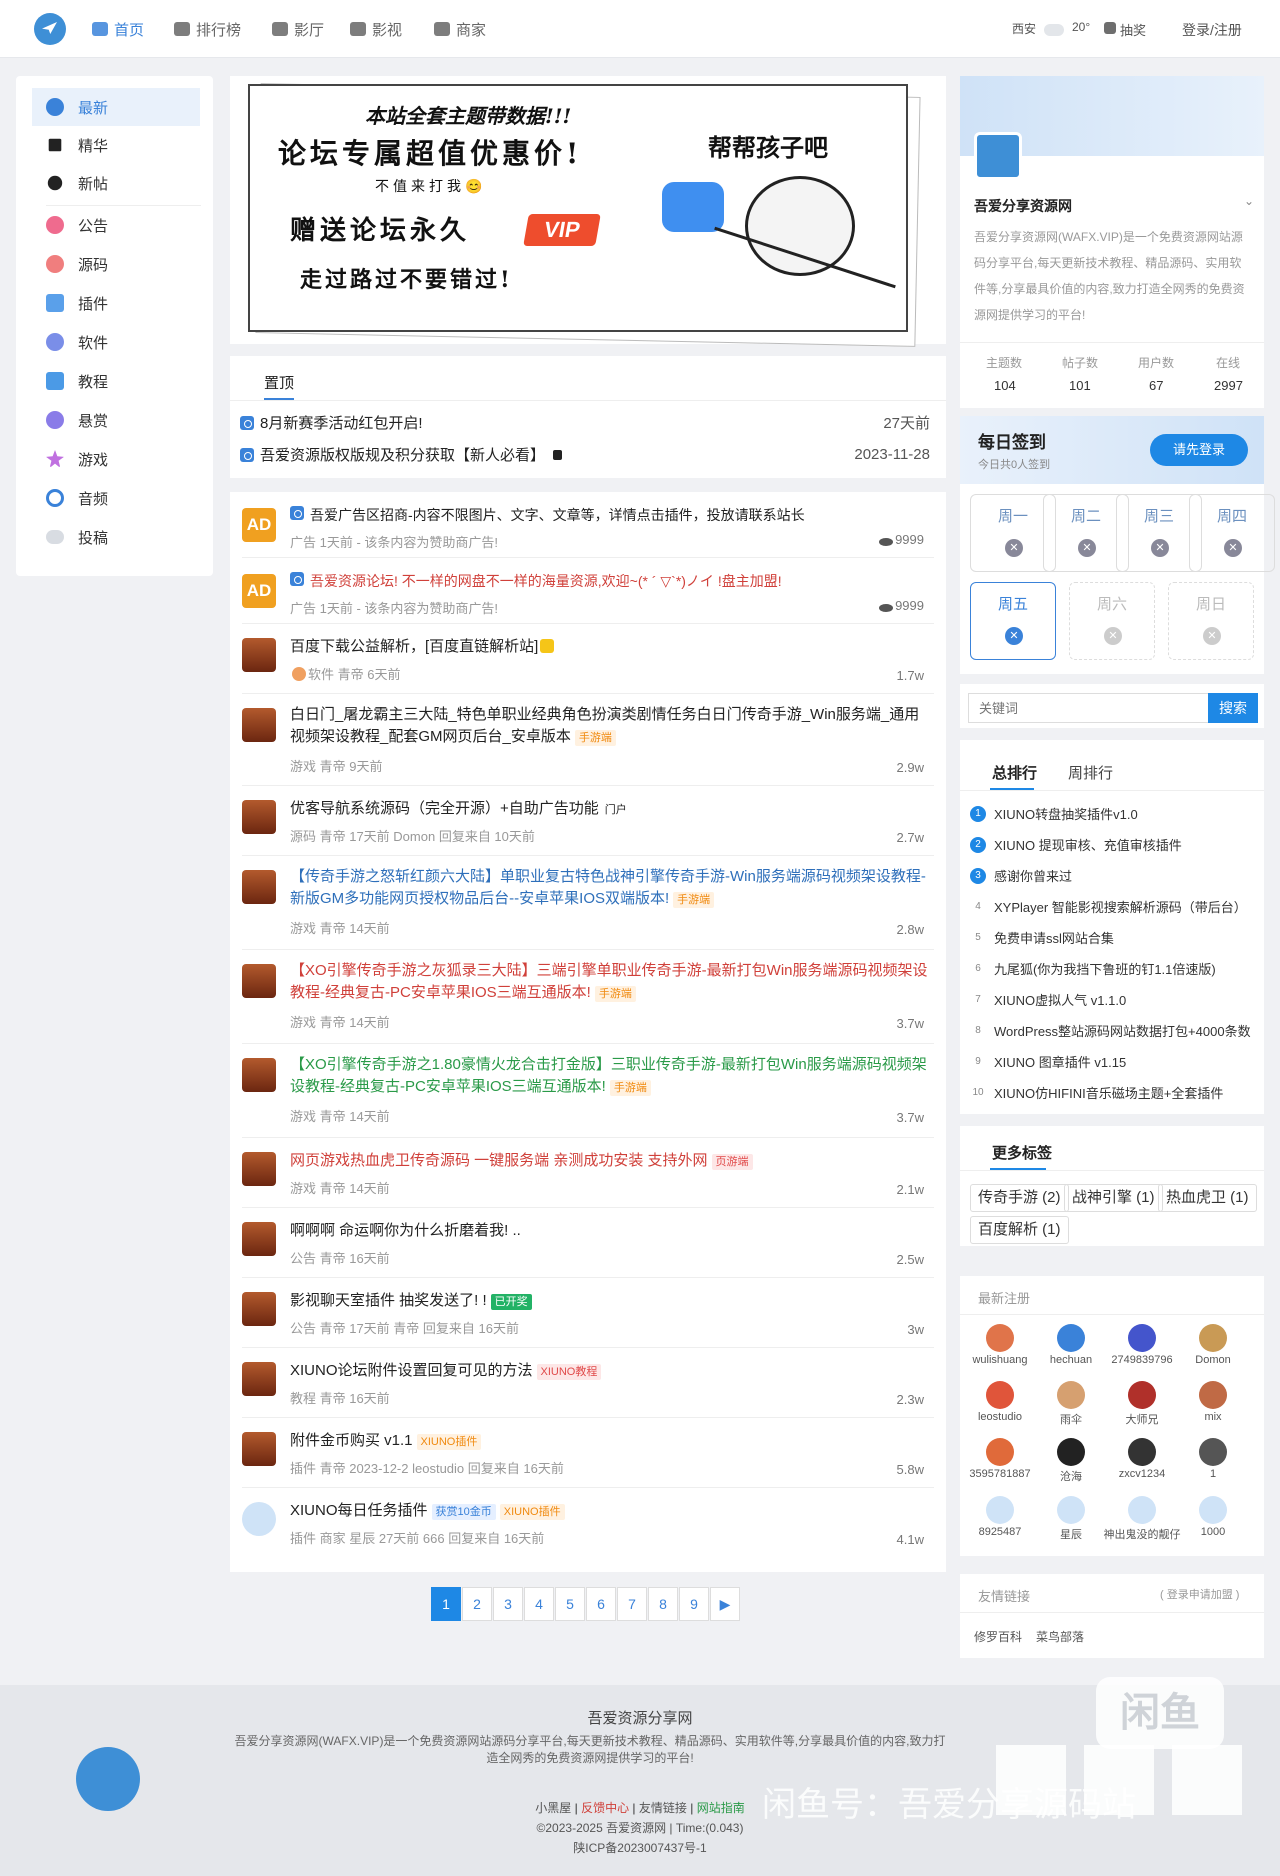  I want to click on user-item: leostudio, so click(1000, 1402).